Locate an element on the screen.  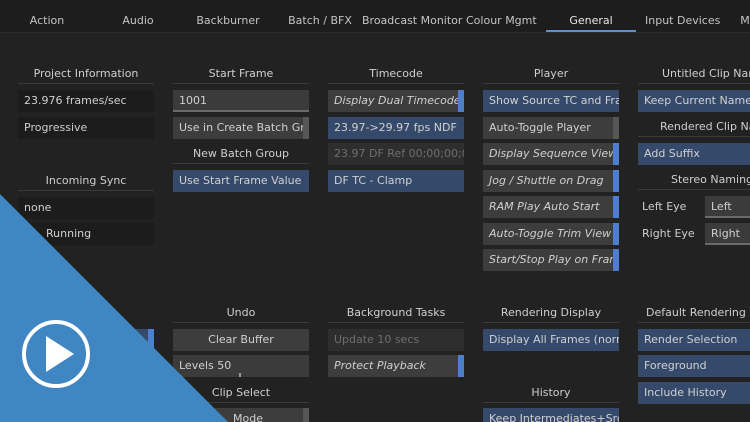
timecode-conversion-button: 23.97->29.97 fps NDF is located at coordinates (396, 128).